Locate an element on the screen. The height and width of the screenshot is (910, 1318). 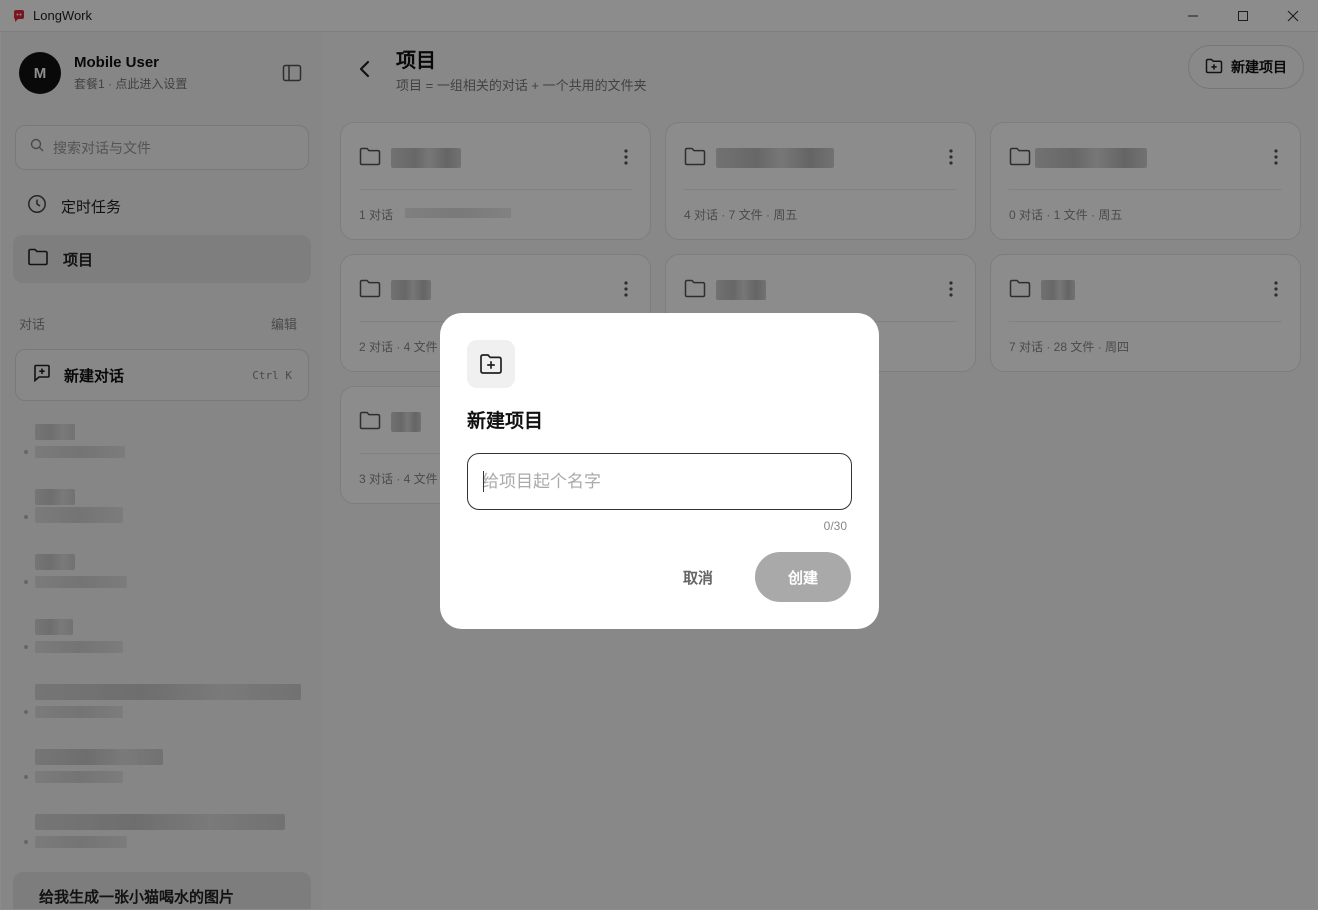
dialog-title: 新建项目 is located at coordinates (505, 421).